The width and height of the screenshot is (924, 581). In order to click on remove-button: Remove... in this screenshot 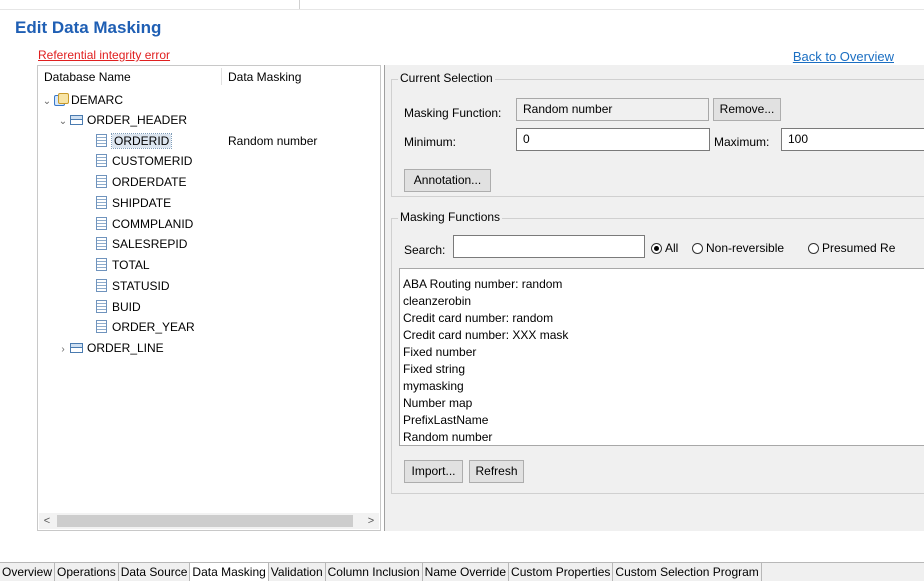, I will do `click(747, 109)`.